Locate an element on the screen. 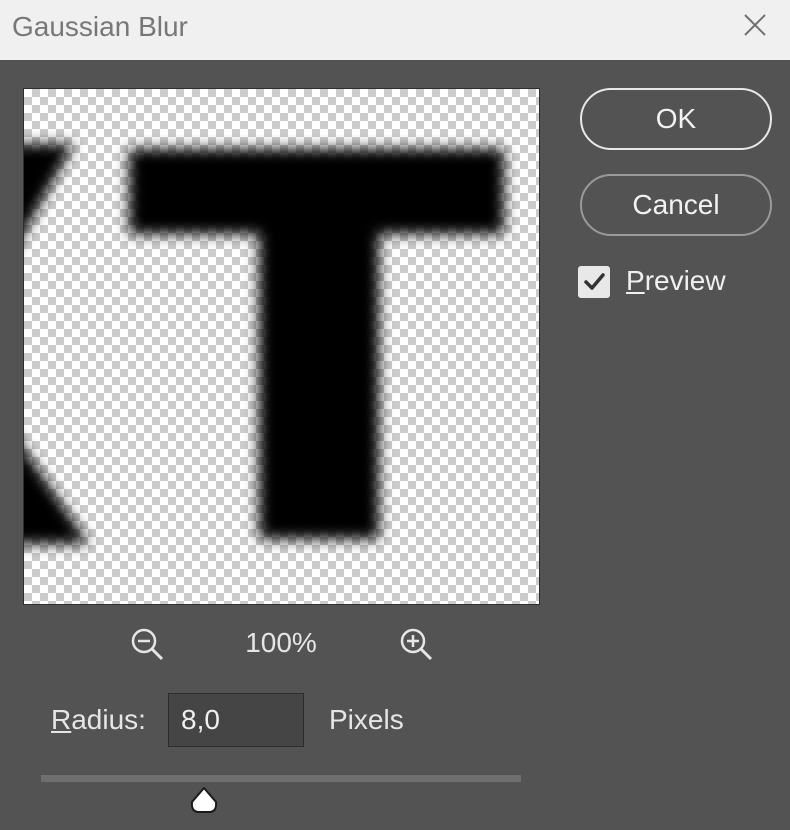 Image resolution: width=790 pixels, height=830 pixels. ok-button: OK is located at coordinates (676, 119).